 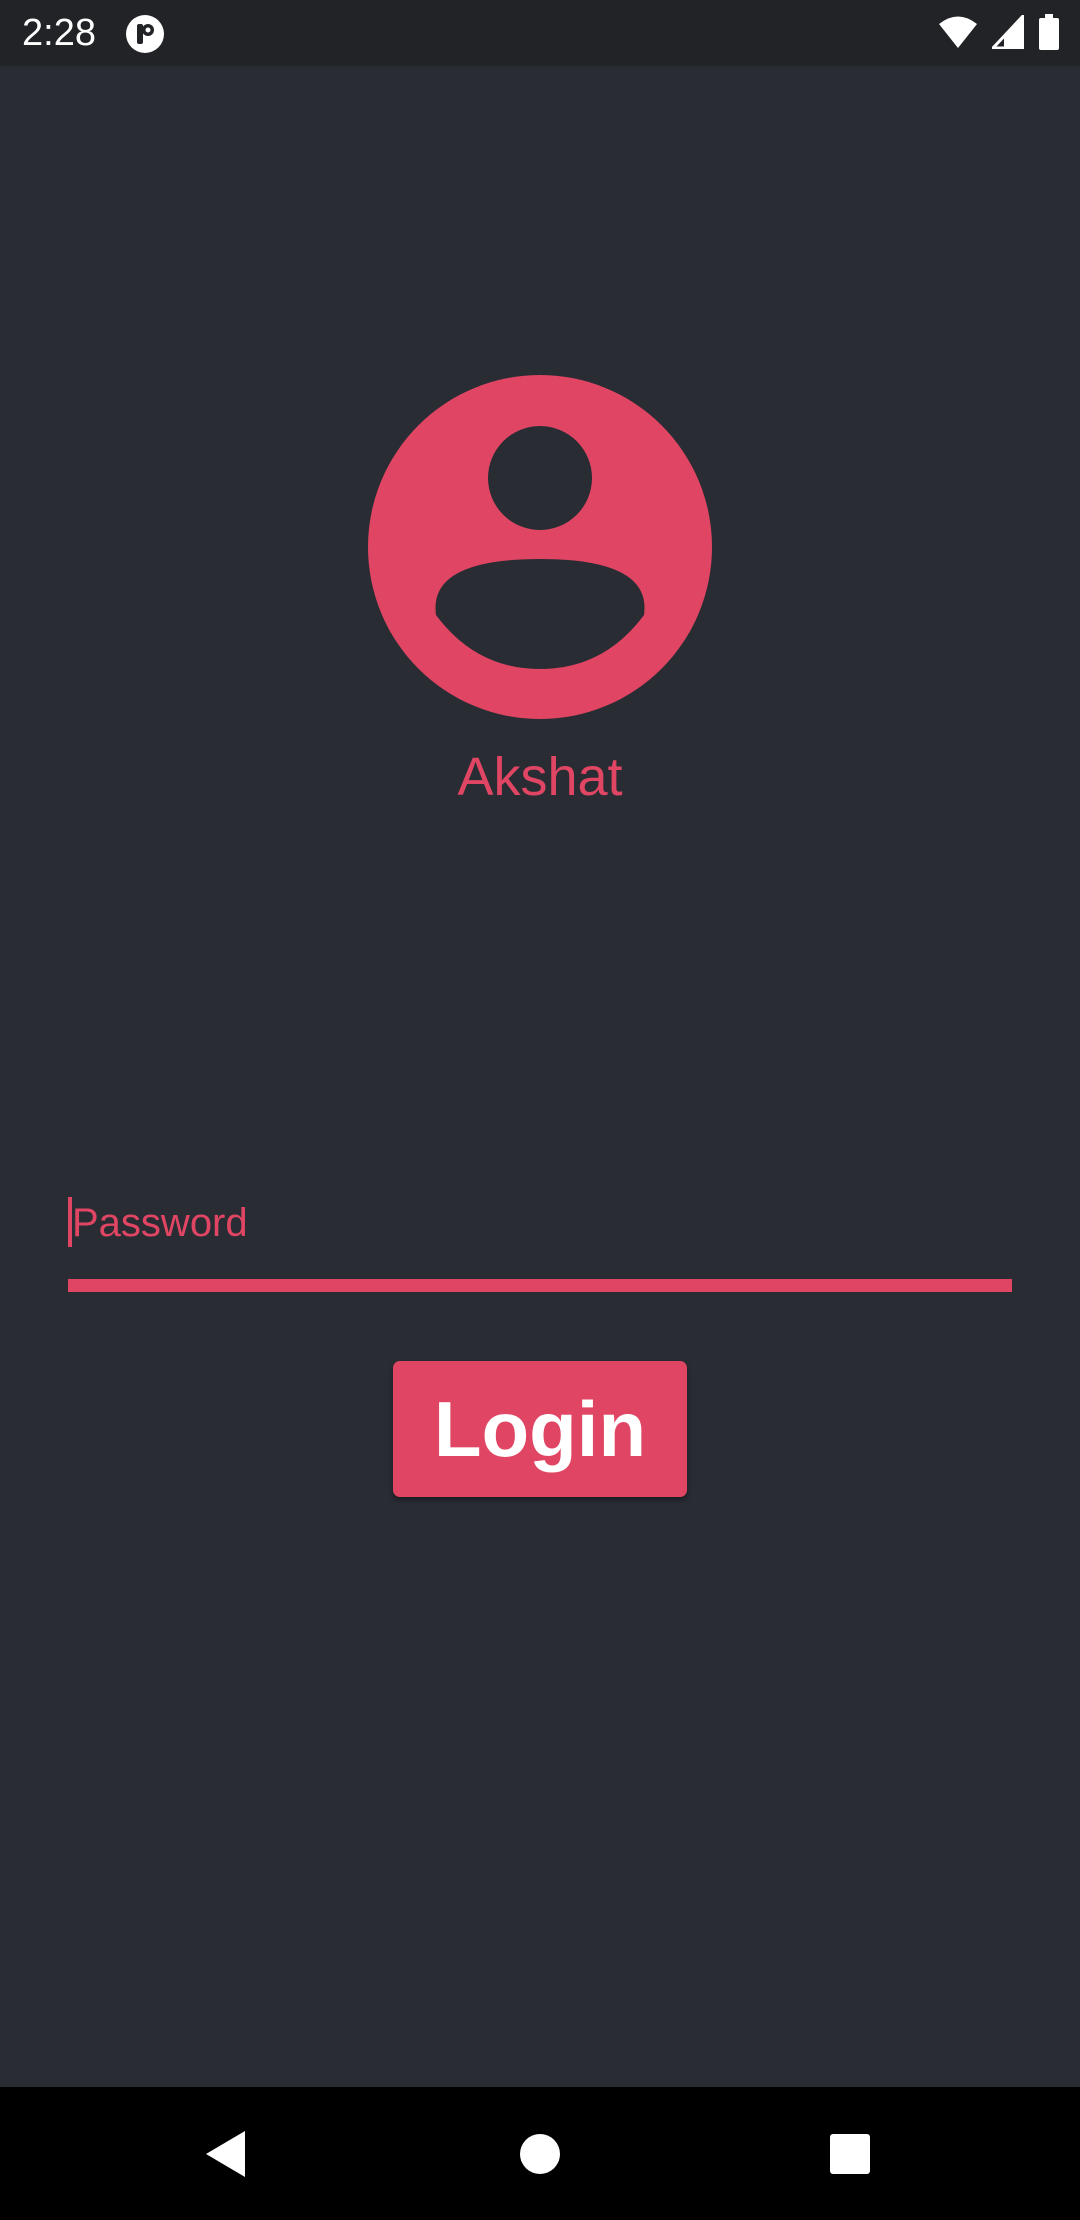 I want to click on password-field, so click(x=540, y=1210).